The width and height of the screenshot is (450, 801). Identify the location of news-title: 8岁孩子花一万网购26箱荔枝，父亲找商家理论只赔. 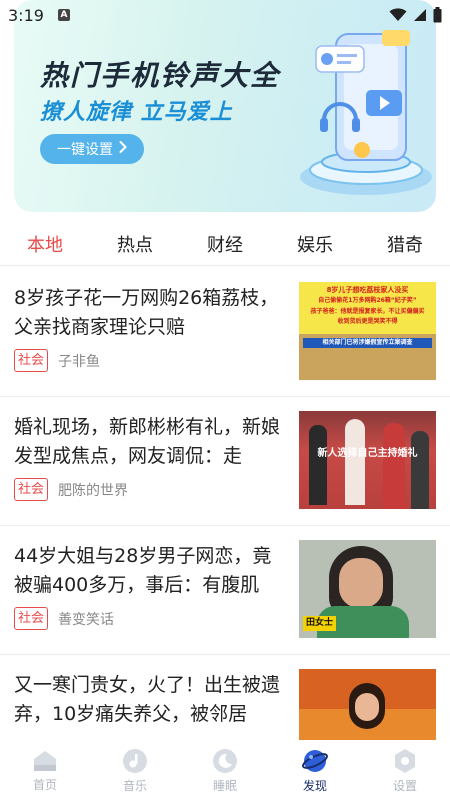
(146, 312).